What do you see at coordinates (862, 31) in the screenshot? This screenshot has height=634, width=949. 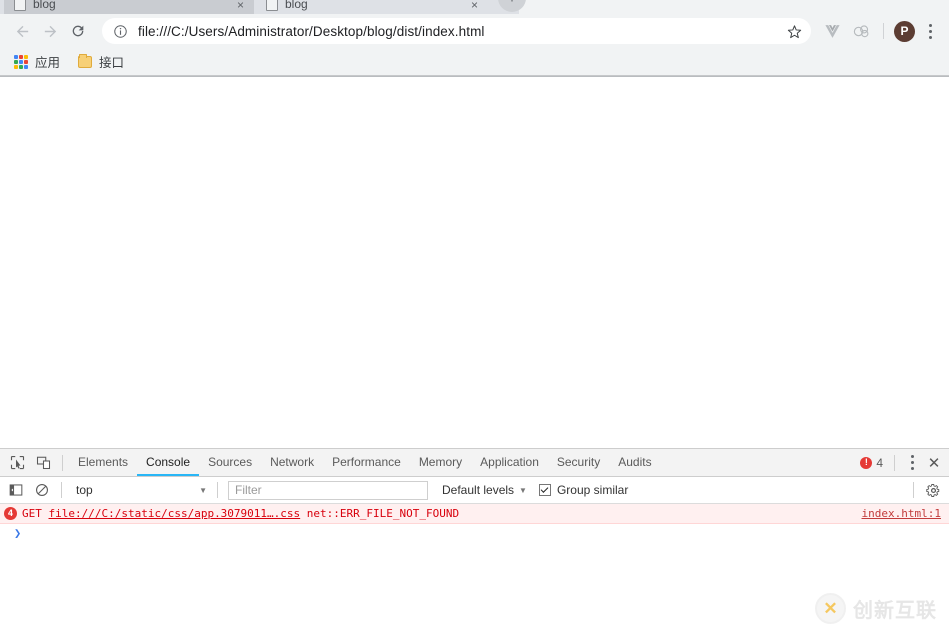 I see `extension-icon` at bounding box center [862, 31].